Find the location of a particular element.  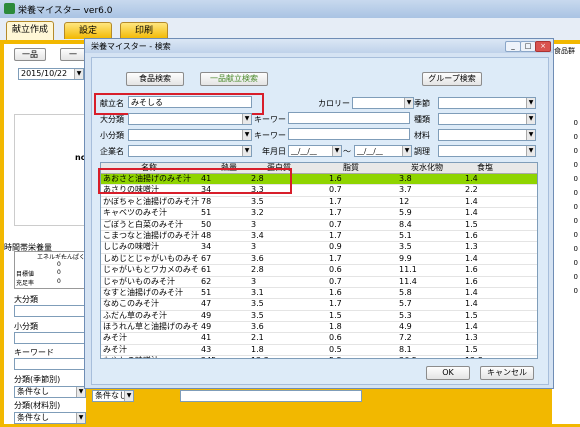

filter-input-mid is located at coordinates (271, 396).